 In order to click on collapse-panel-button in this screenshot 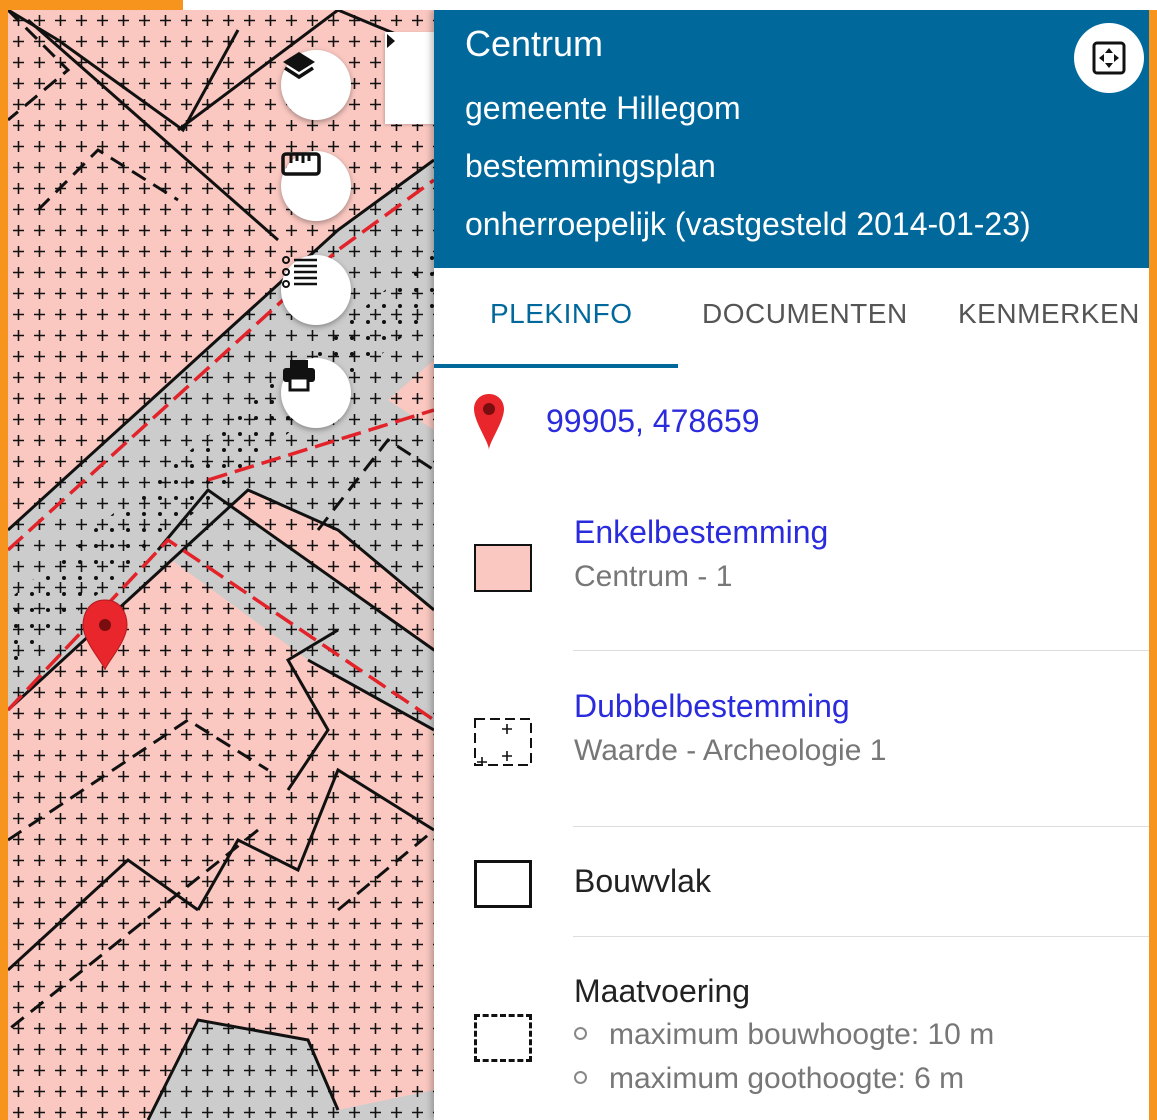, I will do `click(409, 78)`.